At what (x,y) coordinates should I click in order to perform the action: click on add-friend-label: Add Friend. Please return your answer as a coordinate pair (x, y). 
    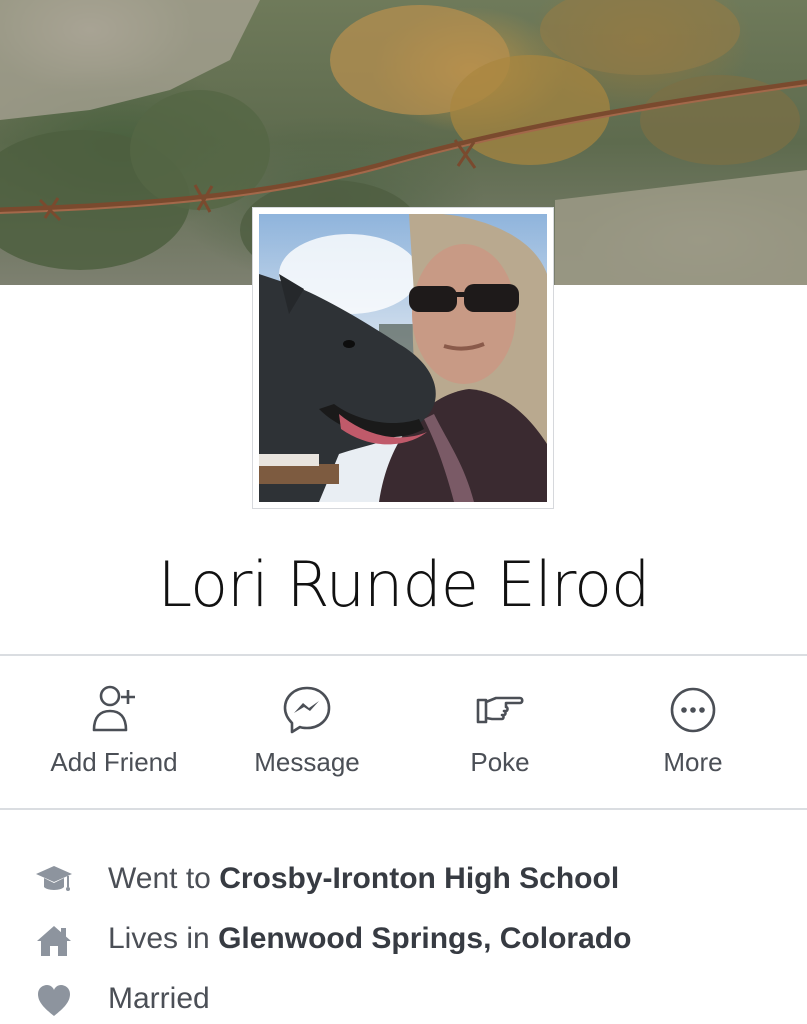
    Looking at the image, I should click on (114, 762).